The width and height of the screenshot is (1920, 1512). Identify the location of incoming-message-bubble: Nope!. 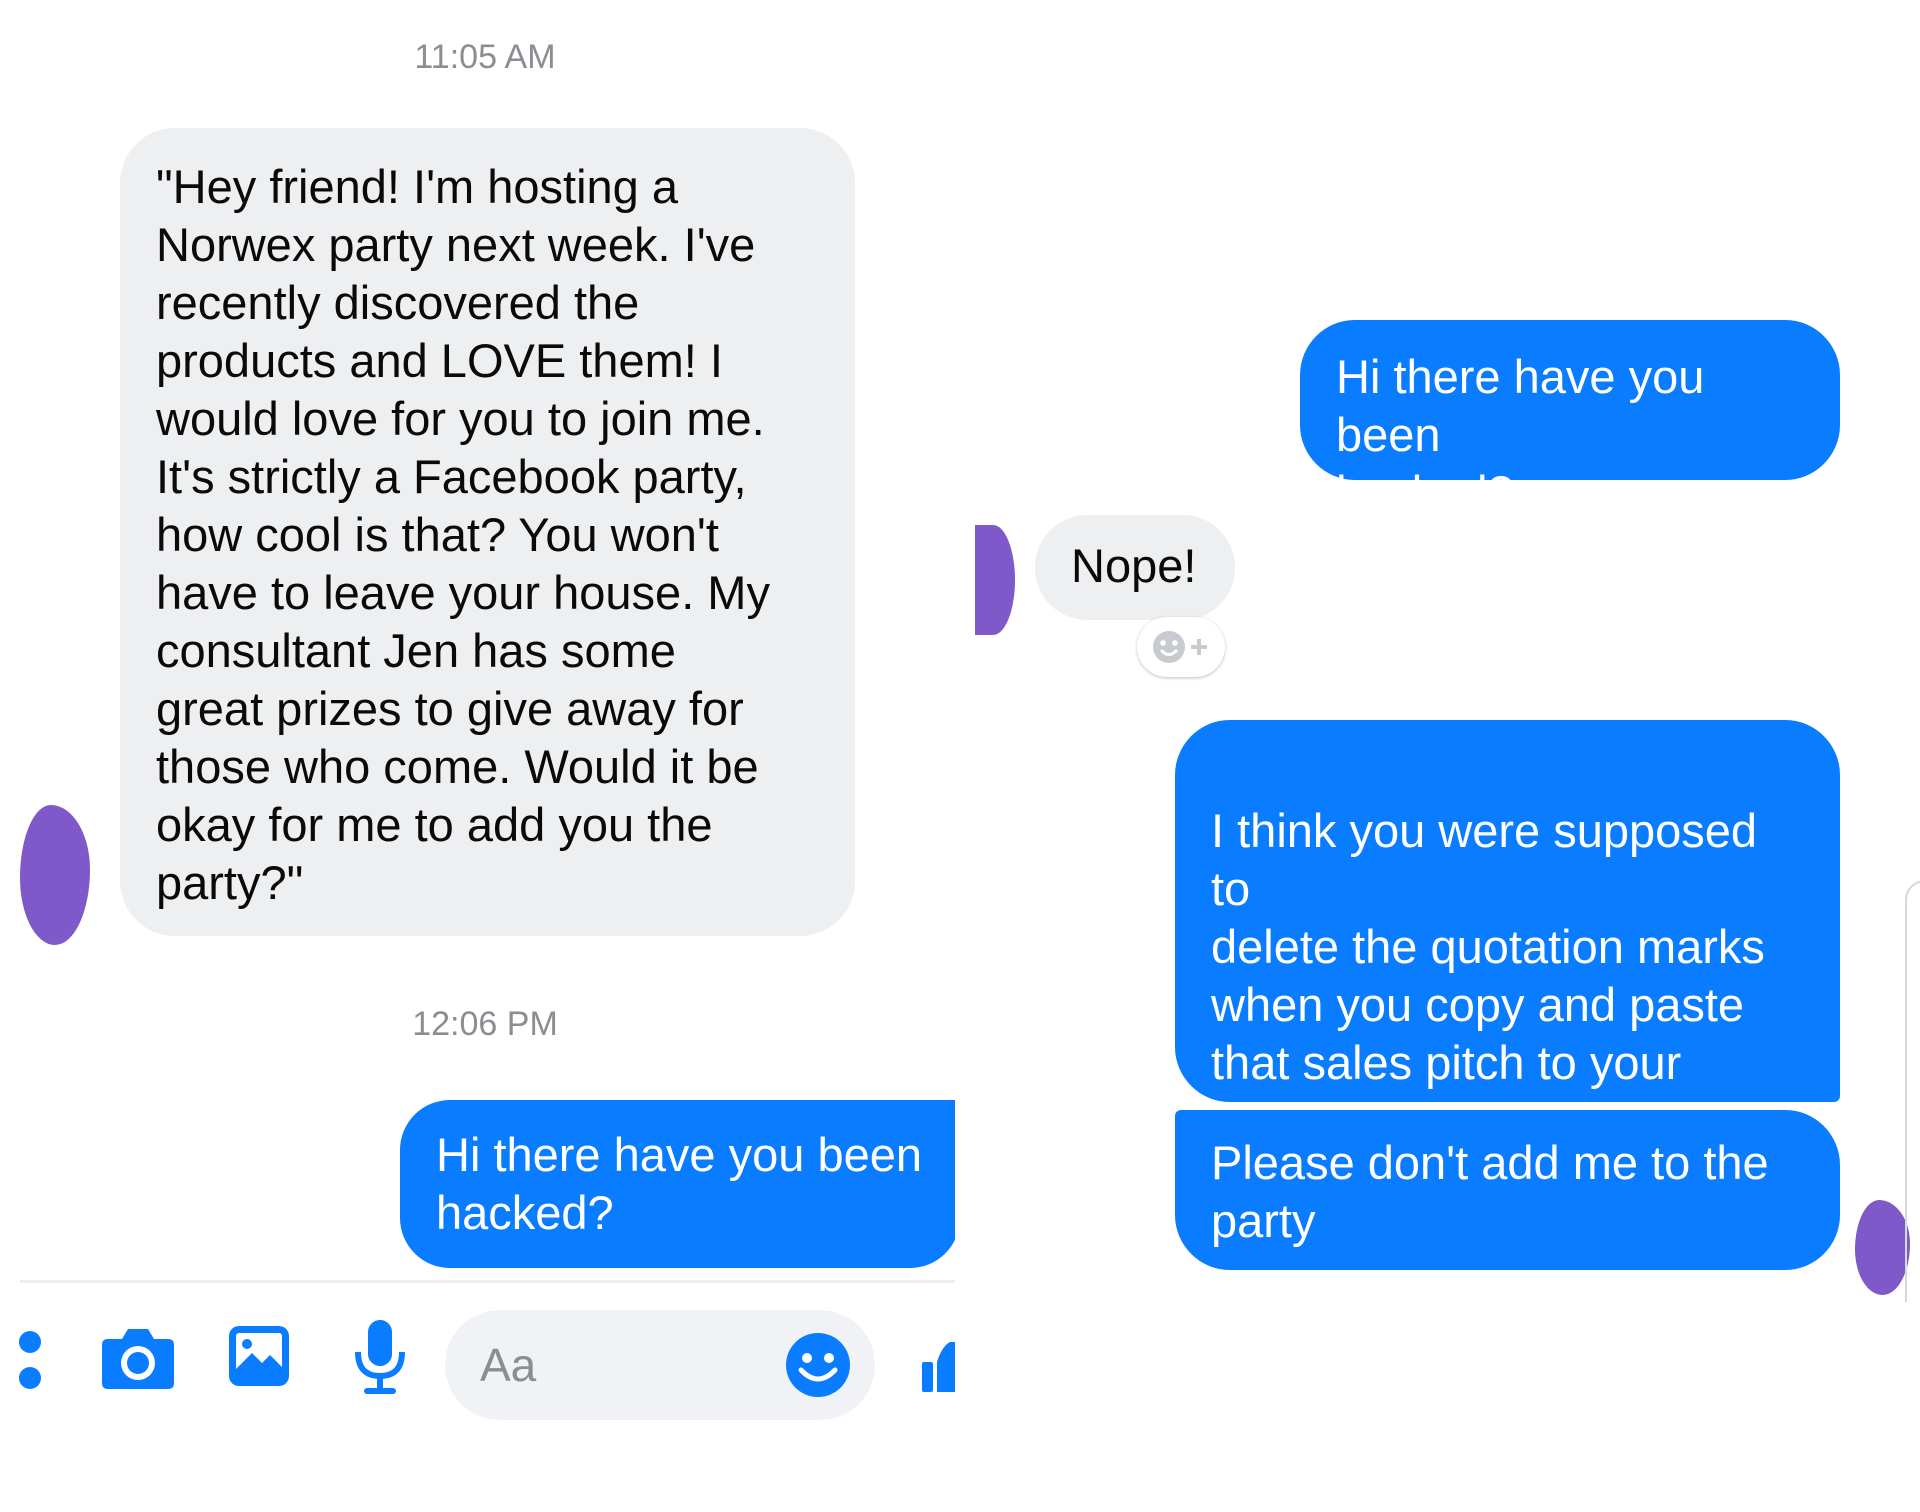
(1135, 567).